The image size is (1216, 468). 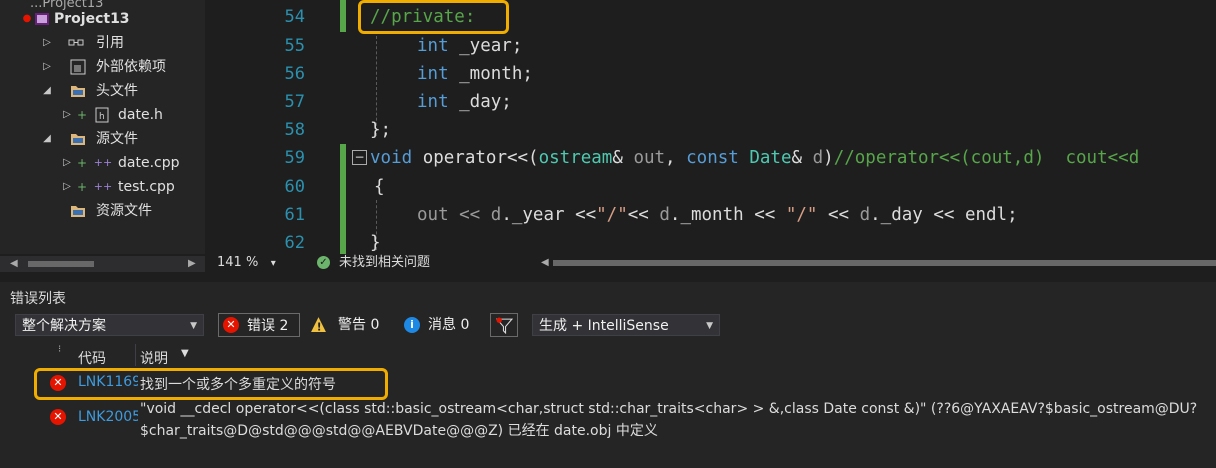 I want to click on messages-filter-button: i 消息 0, so click(x=440, y=325).